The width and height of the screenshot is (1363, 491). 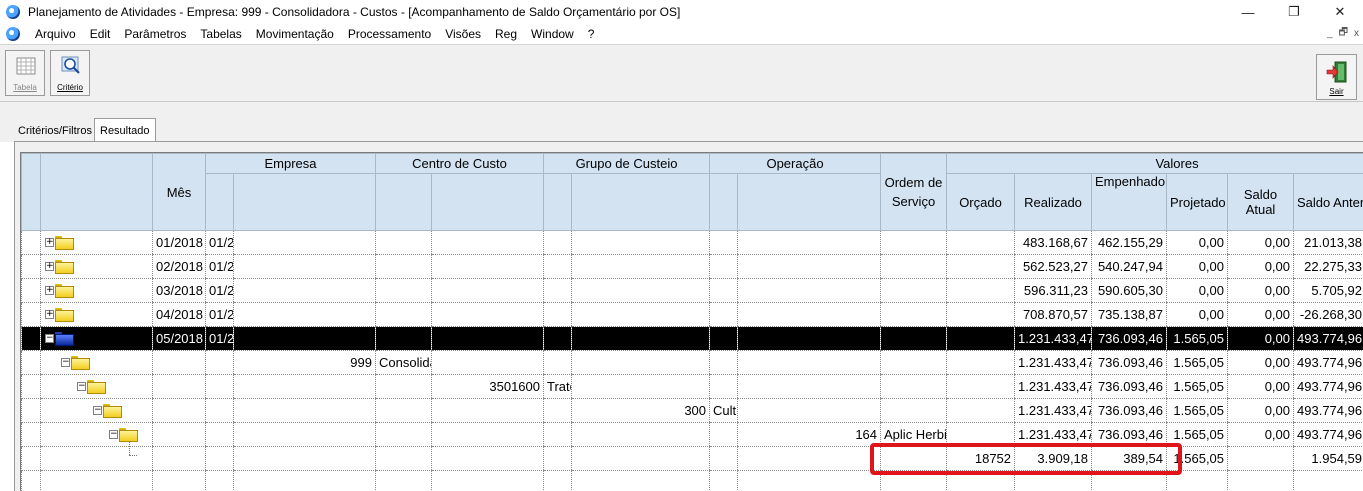 I want to click on cell-mes: 02/2018, so click(x=179, y=266).